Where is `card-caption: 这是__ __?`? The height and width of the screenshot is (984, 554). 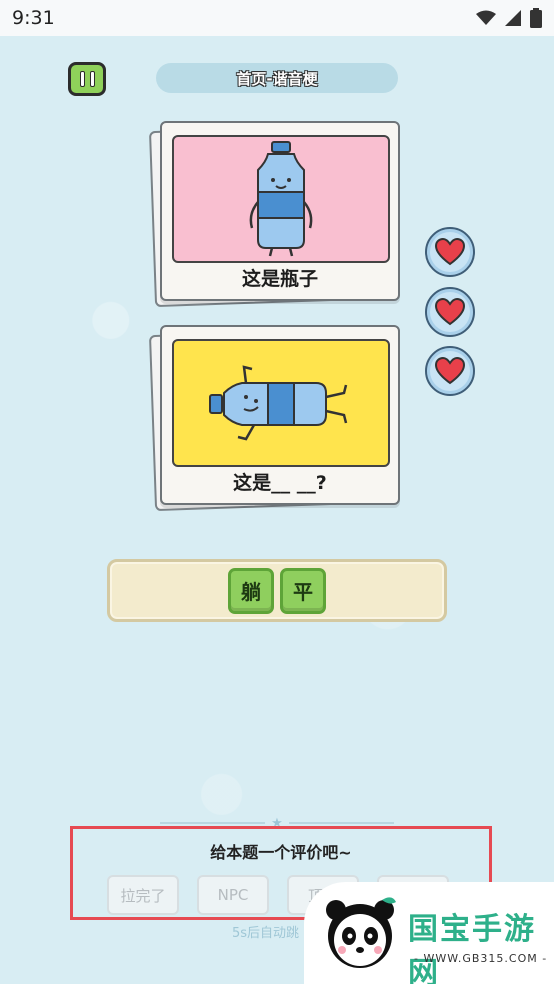
card-caption: 这是__ __? is located at coordinates (280, 483).